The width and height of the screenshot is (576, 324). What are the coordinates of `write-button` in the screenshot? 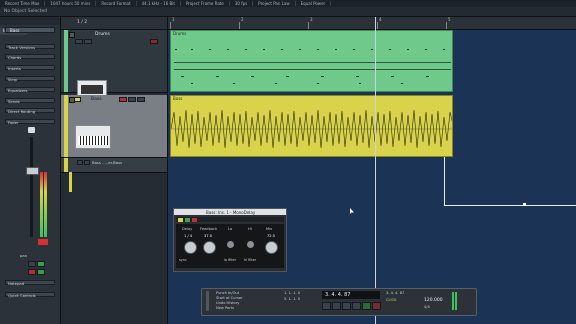 It's located at (194, 219).